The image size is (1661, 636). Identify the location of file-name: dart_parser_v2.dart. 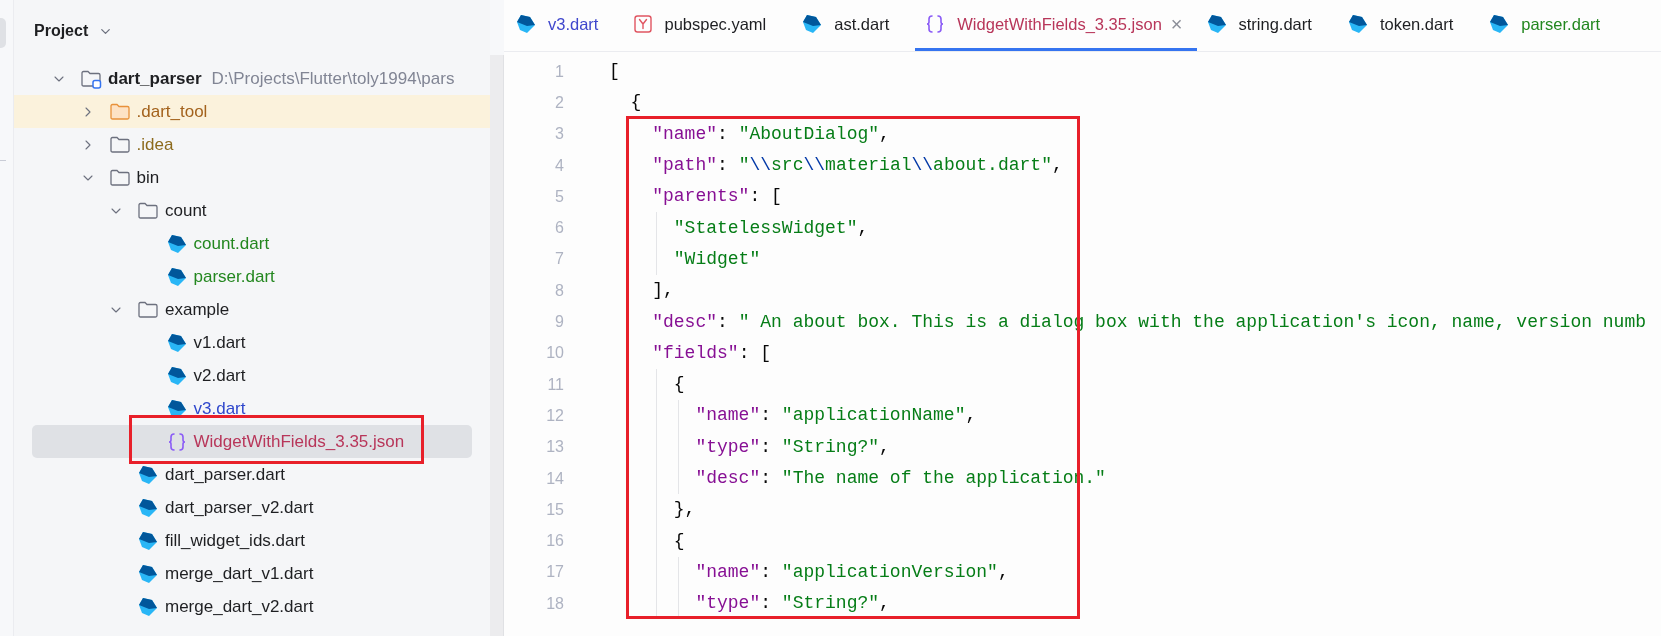
(239, 507).